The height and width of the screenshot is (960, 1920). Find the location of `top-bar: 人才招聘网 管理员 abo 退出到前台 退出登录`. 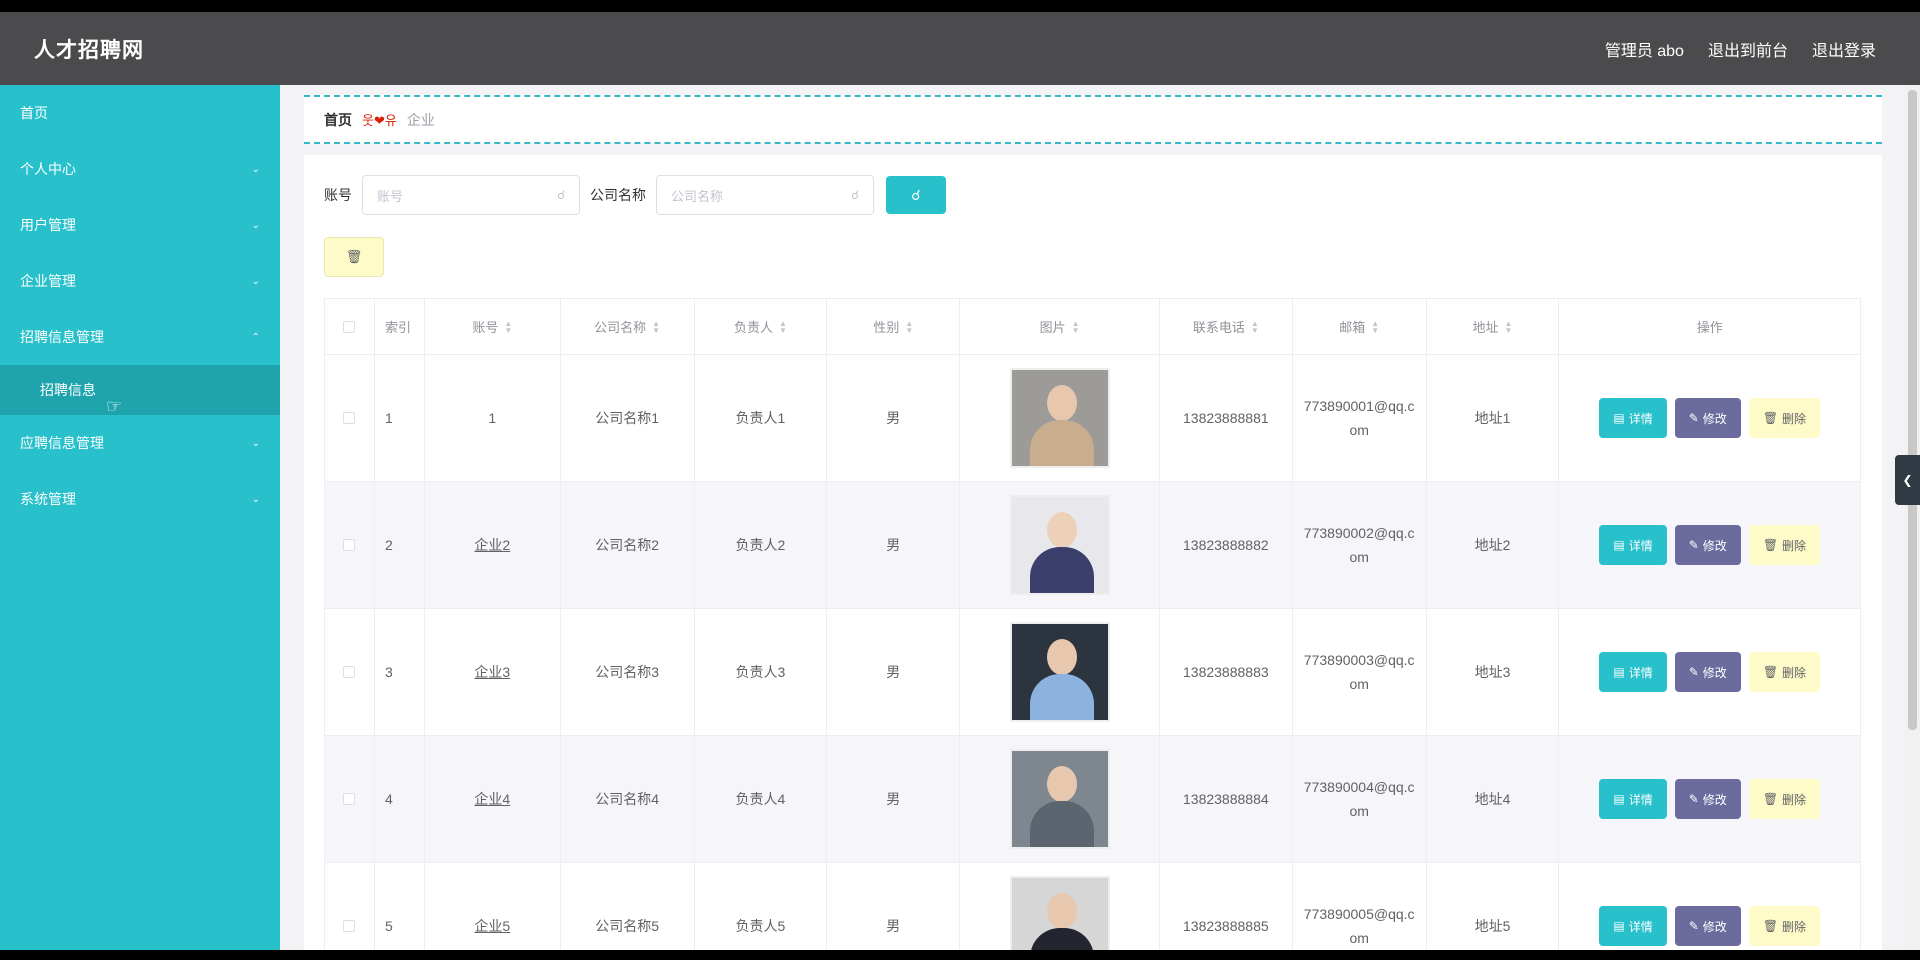

top-bar: 人才招聘网 管理员 abo 退出到前台 退出登录 is located at coordinates (960, 48).